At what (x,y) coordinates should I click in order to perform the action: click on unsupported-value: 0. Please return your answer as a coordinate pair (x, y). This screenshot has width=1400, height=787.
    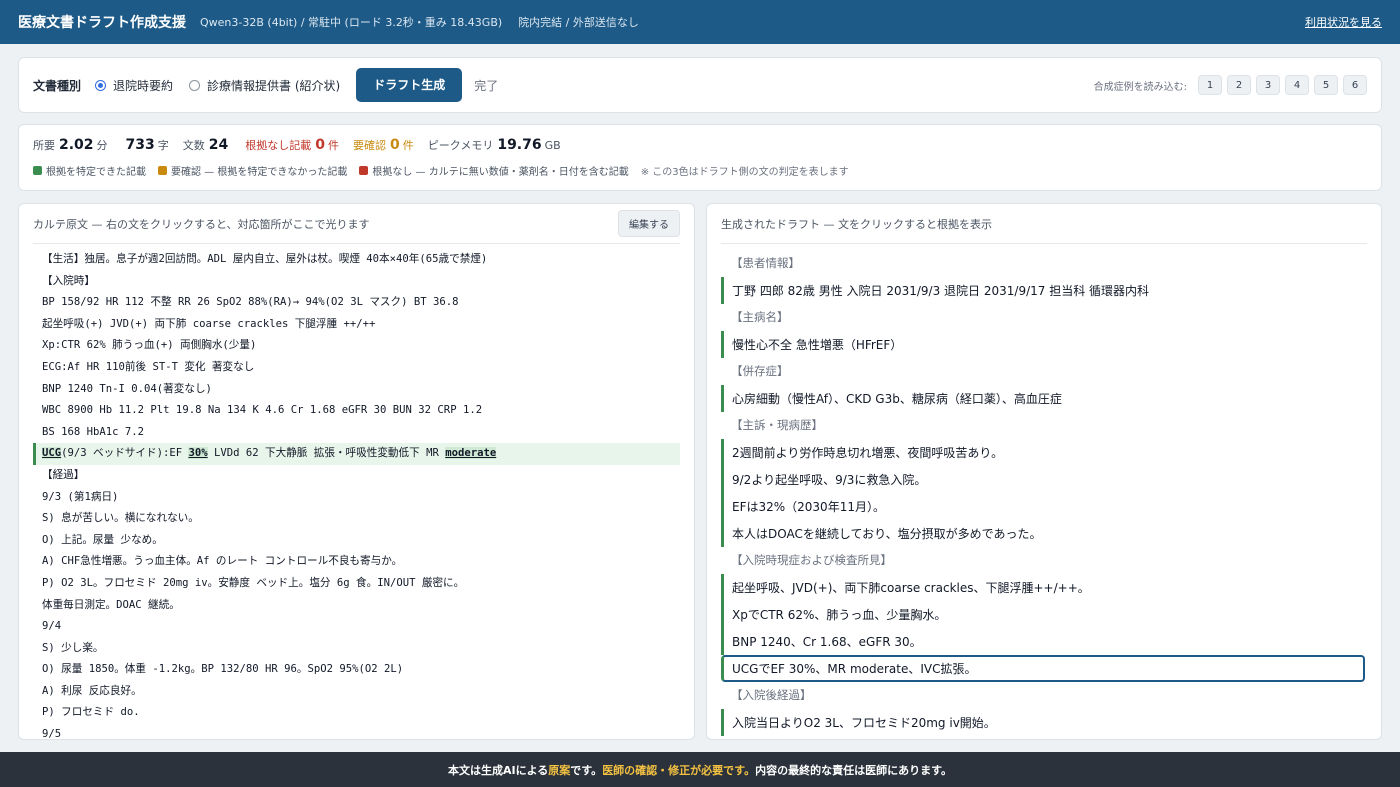
    Looking at the image, I should click on (320, 145).